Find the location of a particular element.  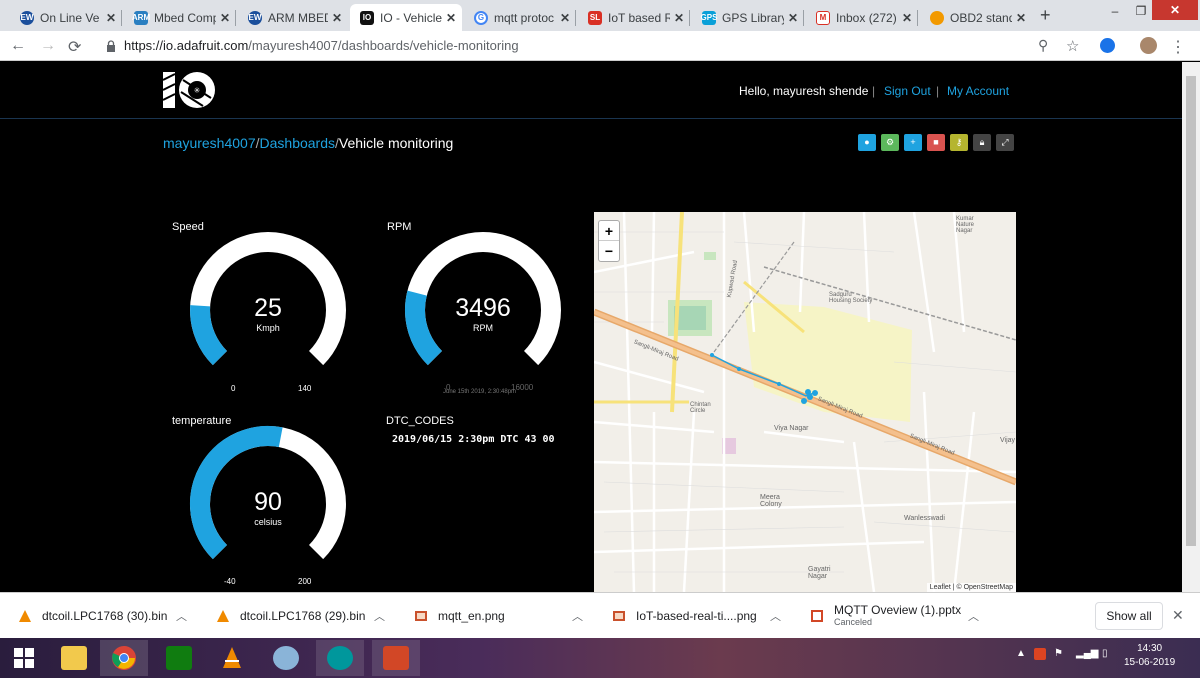

lock-button: 🔒︎ is located at coordinates (982, 142).